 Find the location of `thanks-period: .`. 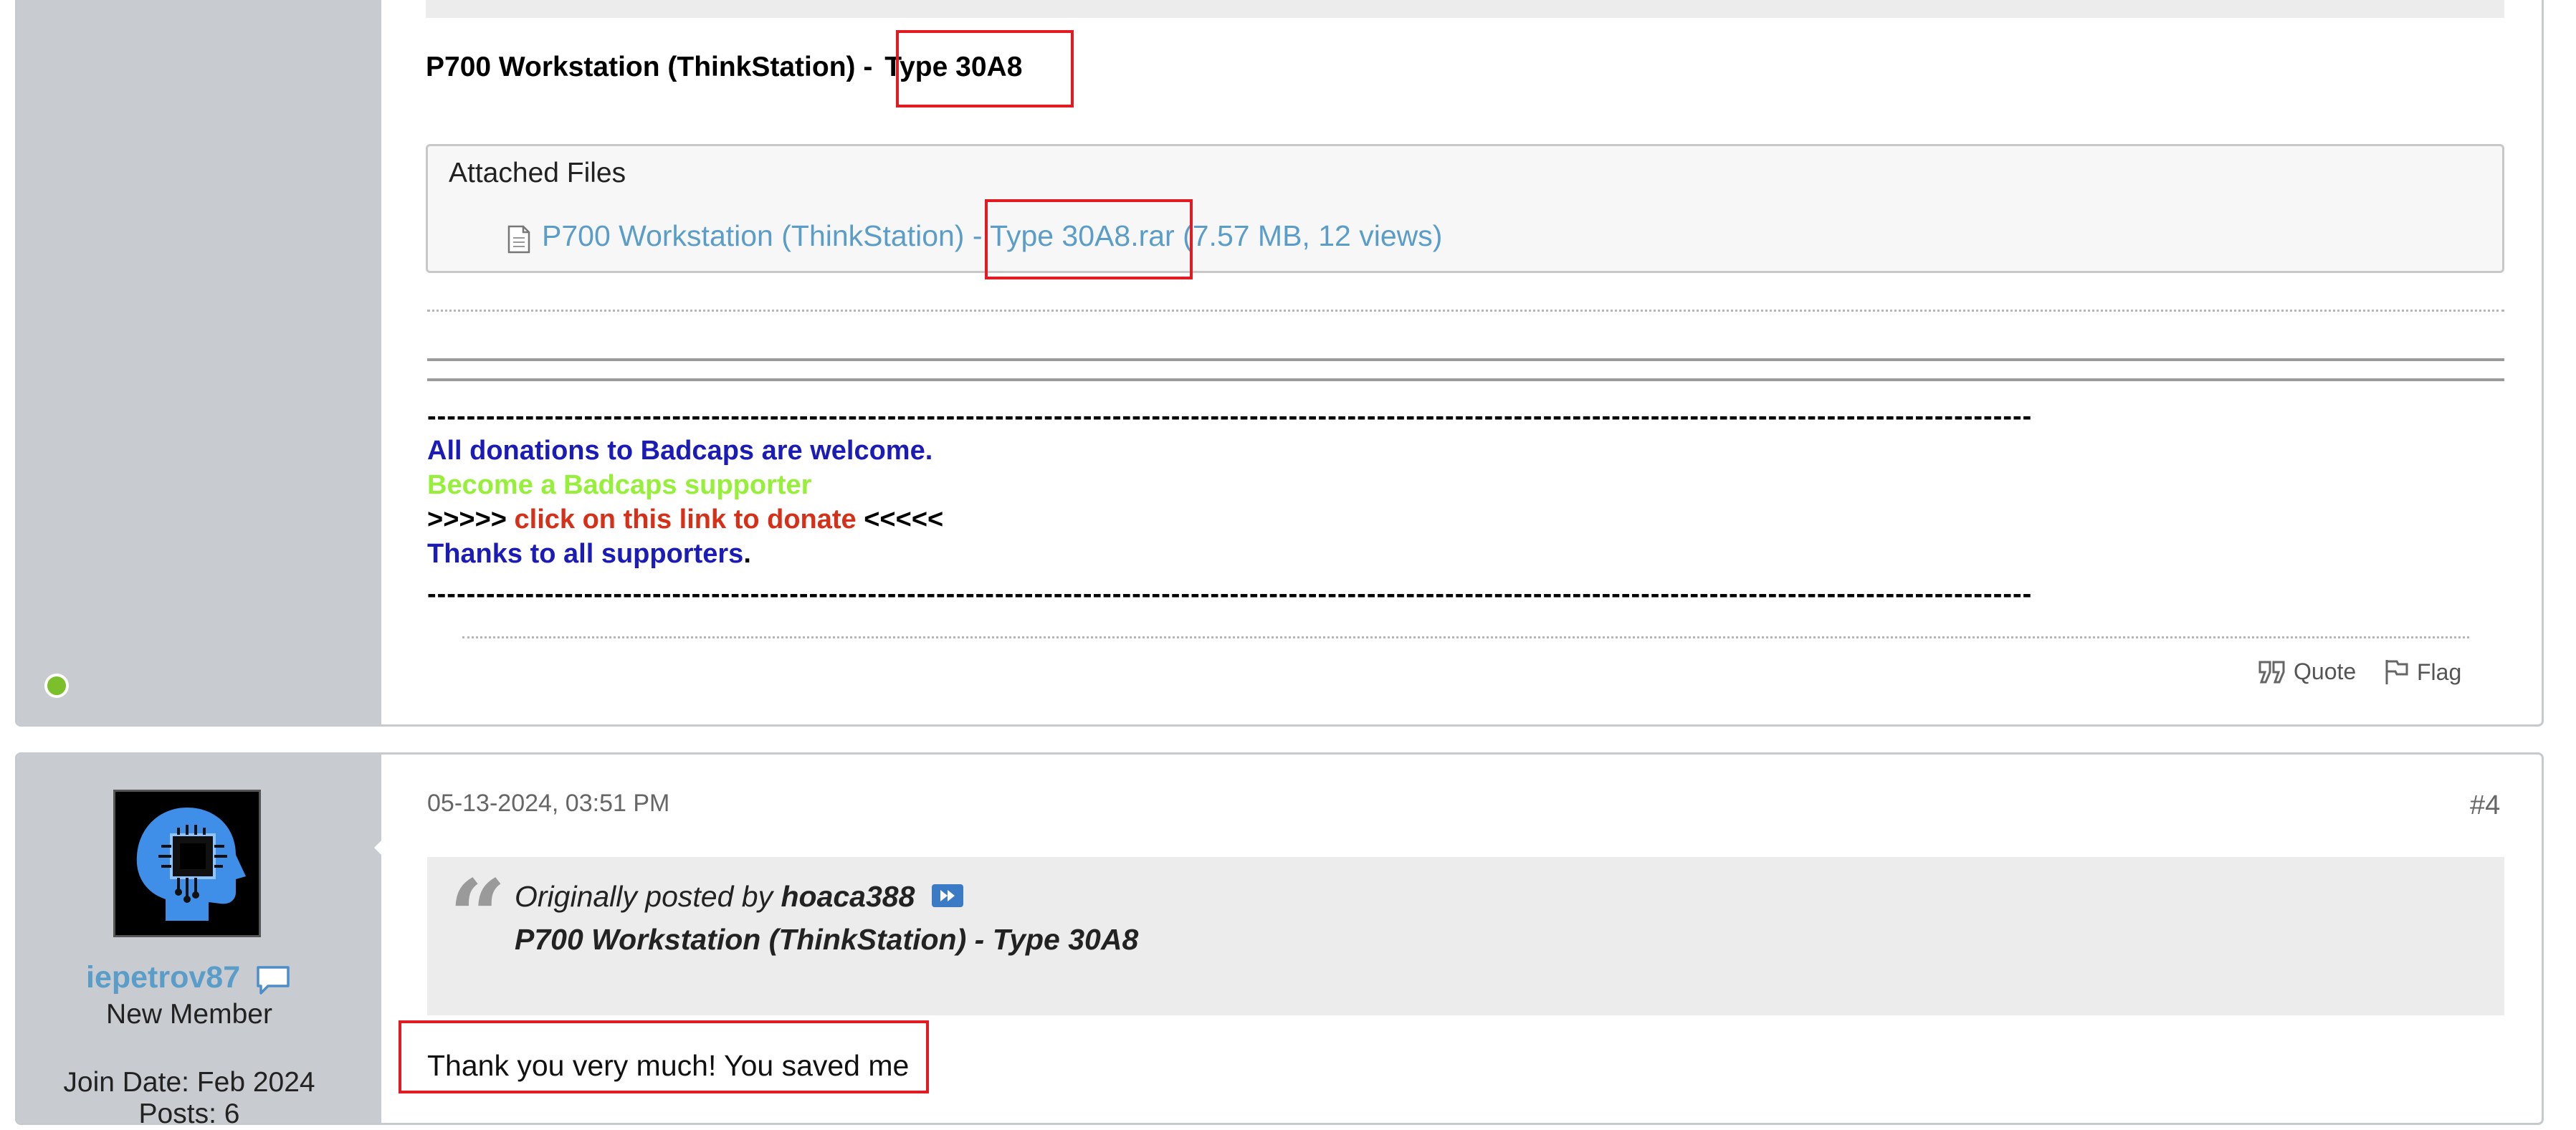

thanks-period: . is located at coordinates (747, 554).